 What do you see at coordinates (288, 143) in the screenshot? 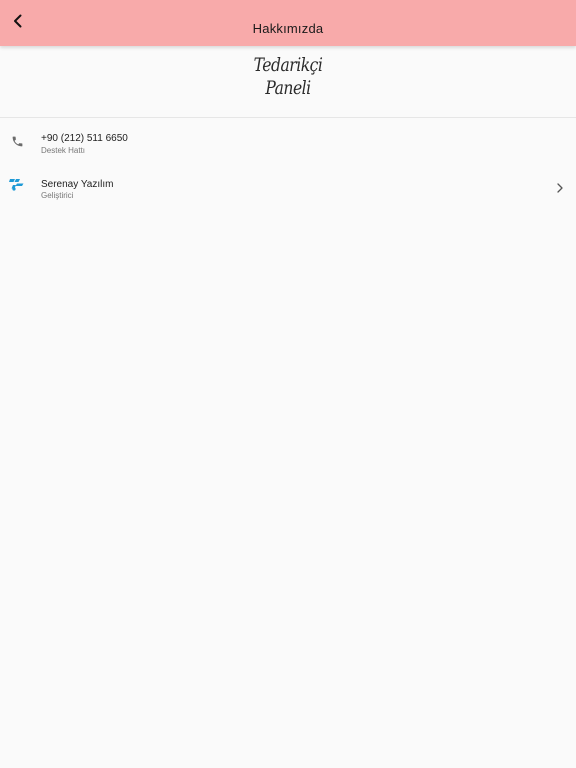
I see `list-item-support-phone: +90 (212) 511 6650 Destek Hattı` at bounding box center [288, 143].